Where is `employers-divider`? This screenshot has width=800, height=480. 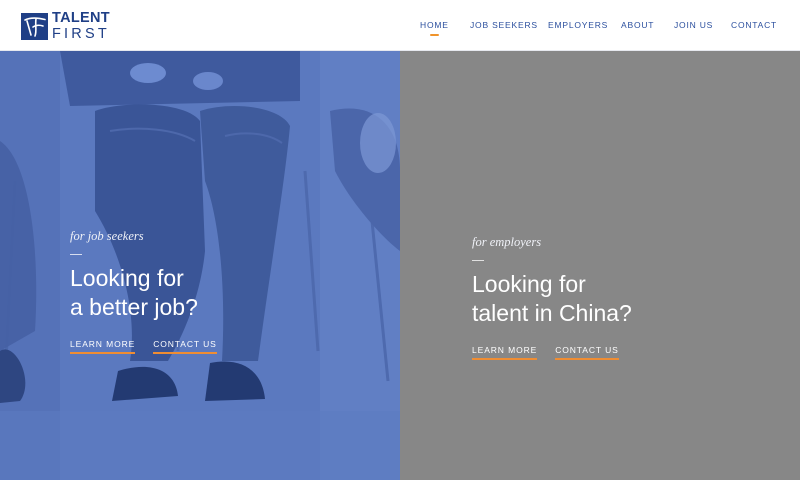 employers-divider is located at coordinates (478, 260).